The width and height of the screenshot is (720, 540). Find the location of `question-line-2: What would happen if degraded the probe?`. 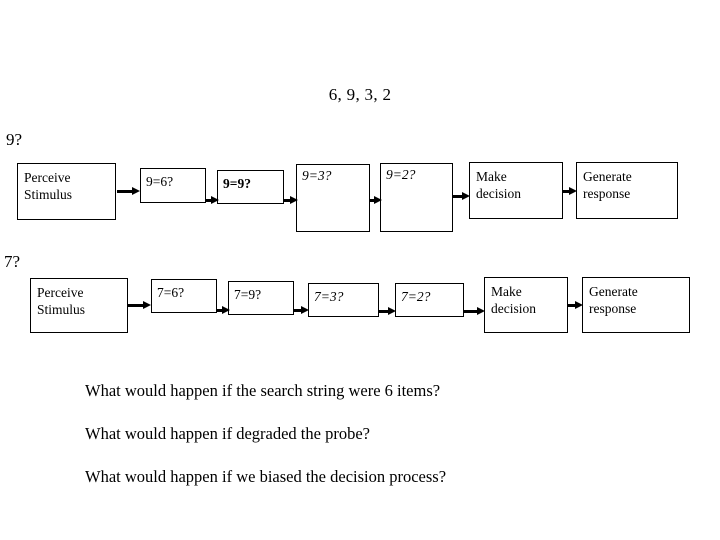

question-line-2: What would happen if degraded the probe? is located at coordinates (227, 433).